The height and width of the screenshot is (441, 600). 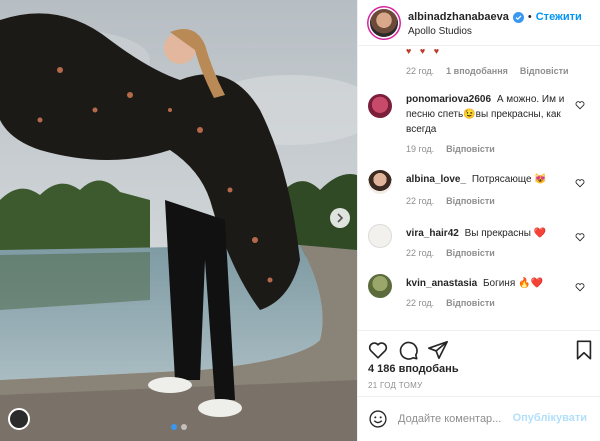 What do you see at coordinates (378, 419) in the screenshot?
I see `emoji-smile-icon` at bounding box center [378, 419].